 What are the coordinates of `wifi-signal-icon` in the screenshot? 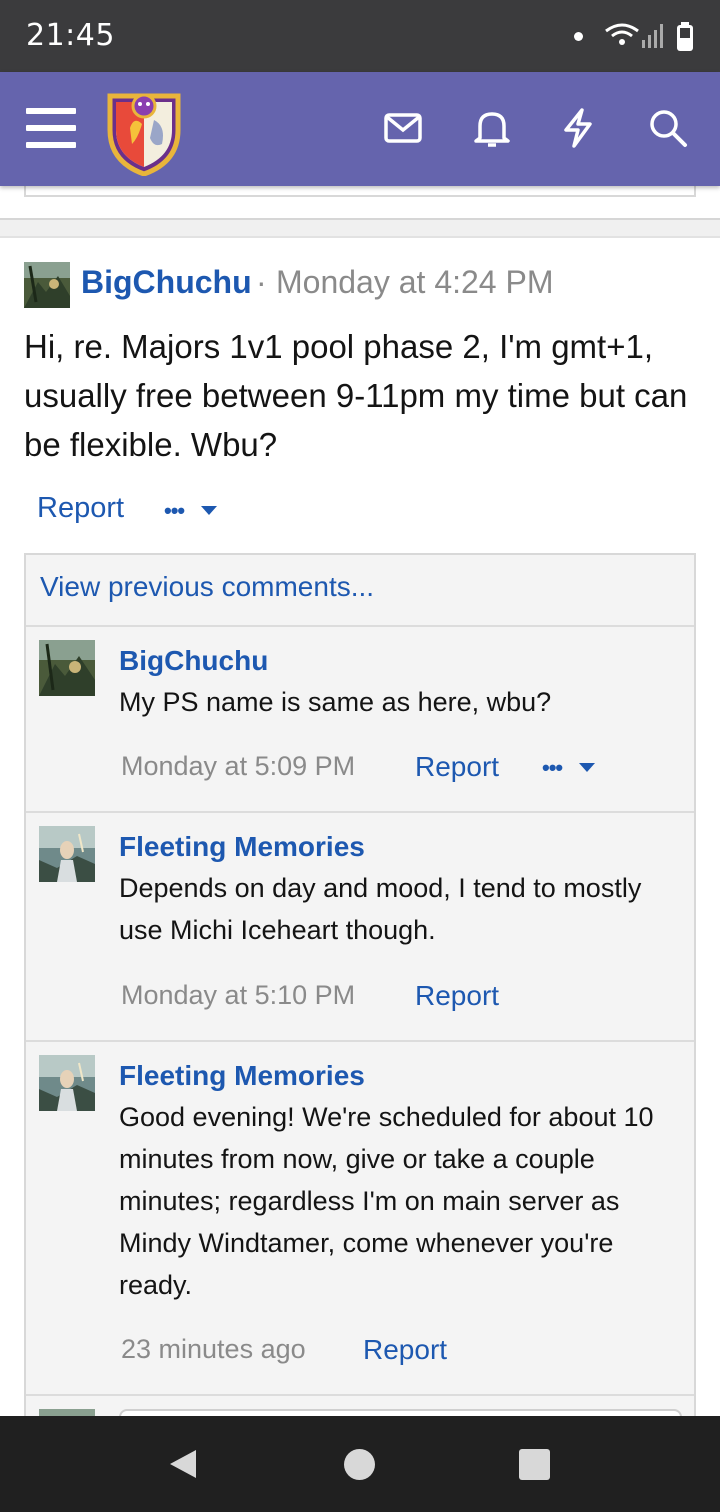 It's located at (634, 35).